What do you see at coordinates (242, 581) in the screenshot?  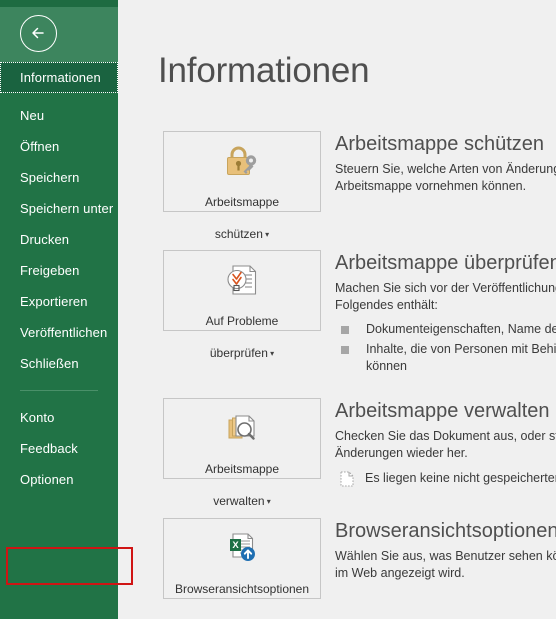 I see `browser-view-options-label: Browseransichtsoptionen` at bounding box center [242, 581].